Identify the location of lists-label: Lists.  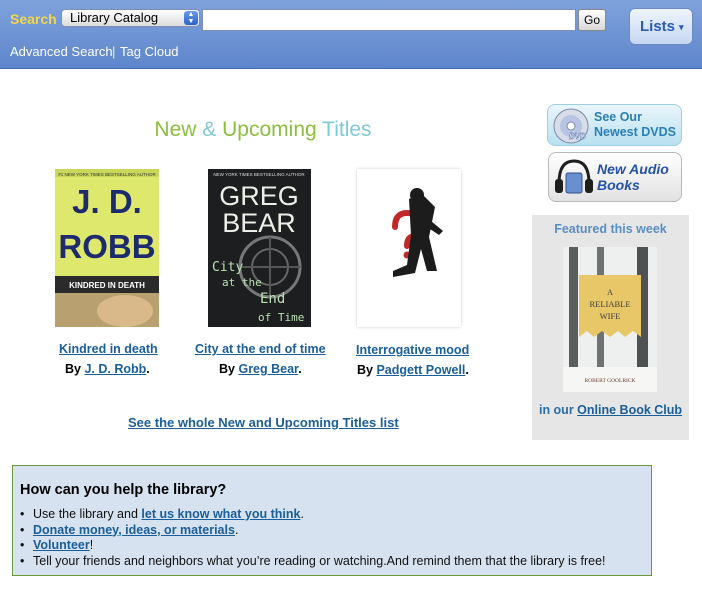
(658, 26).